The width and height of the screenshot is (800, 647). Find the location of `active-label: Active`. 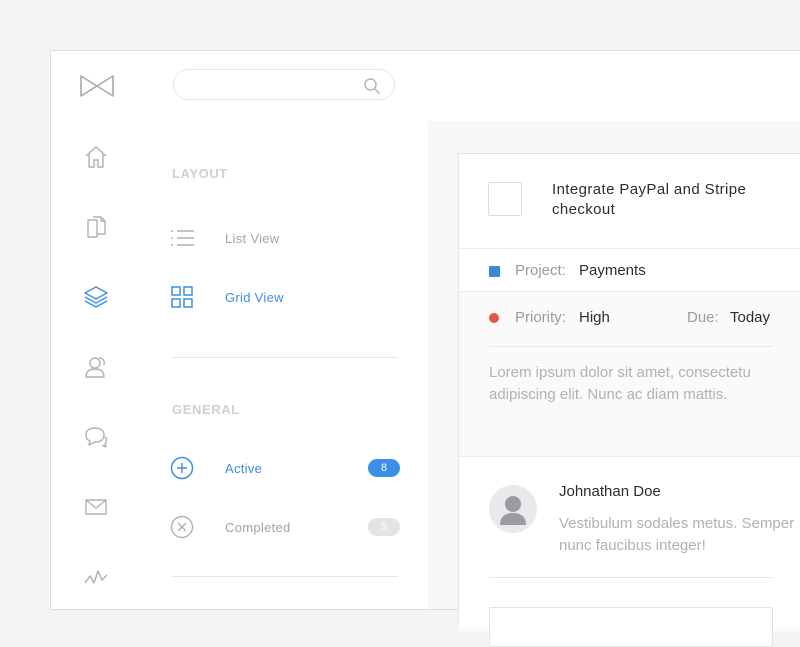

active-label: Active is located at coordinates (244, 468).